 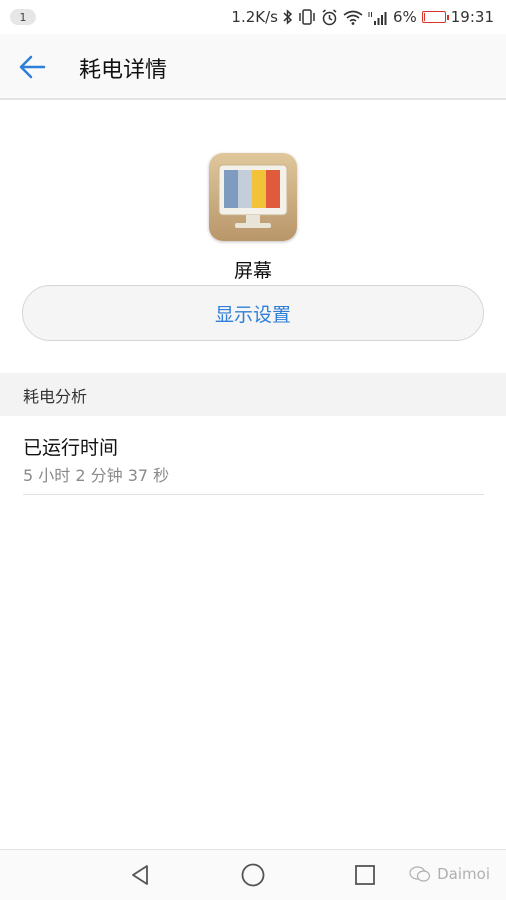 What do you see at coordinates (435, 17) in the screenshot?
I see `battery-icon` at bounding box center [435, 17].